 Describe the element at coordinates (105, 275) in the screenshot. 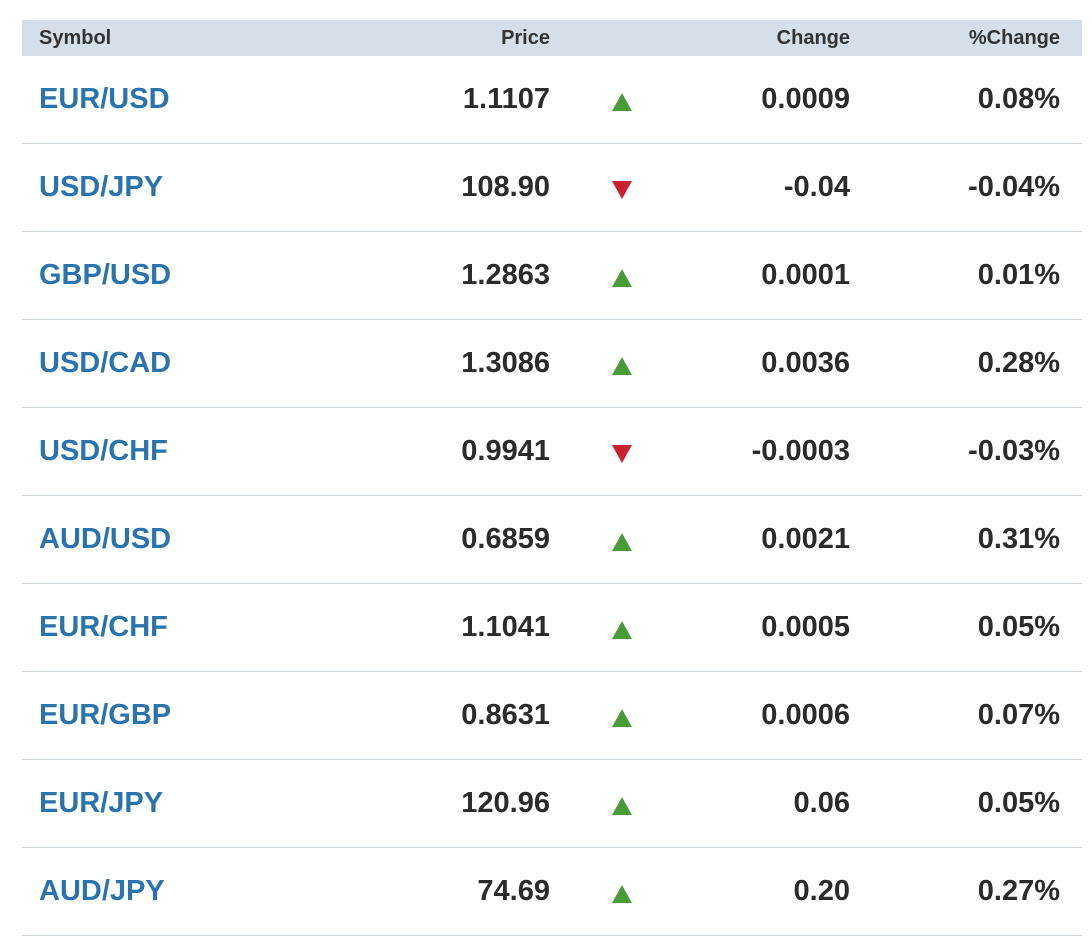

I see `symbol-link: GBP/USD` at that location.